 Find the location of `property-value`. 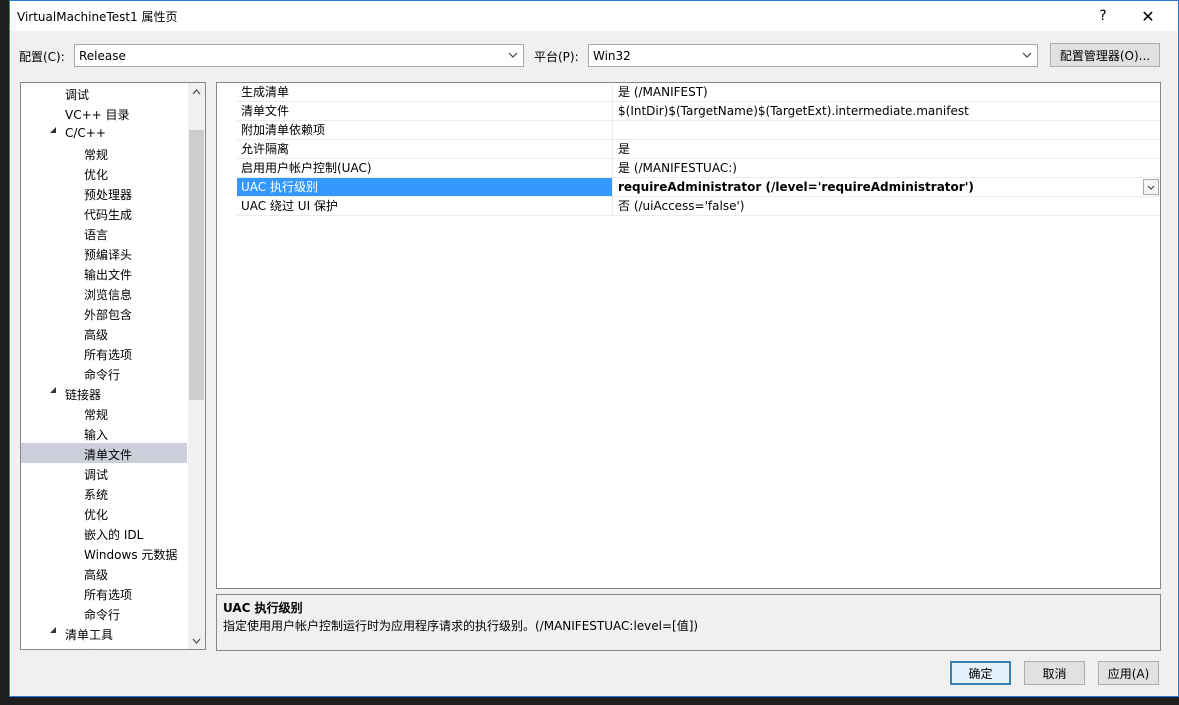

property-value is located at coordinates (879, 130).